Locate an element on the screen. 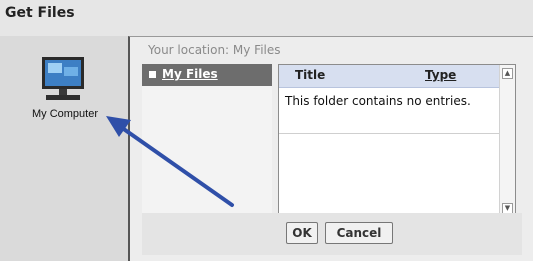  ok-button: OK is located at coordinates (302, 233).